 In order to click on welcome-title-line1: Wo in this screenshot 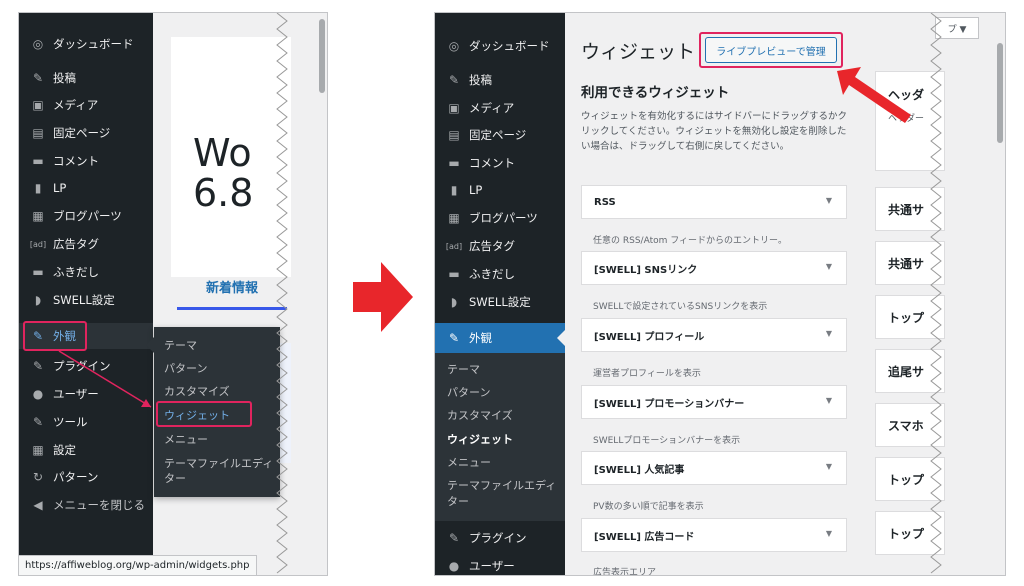, I will do `click(222, 153)`.